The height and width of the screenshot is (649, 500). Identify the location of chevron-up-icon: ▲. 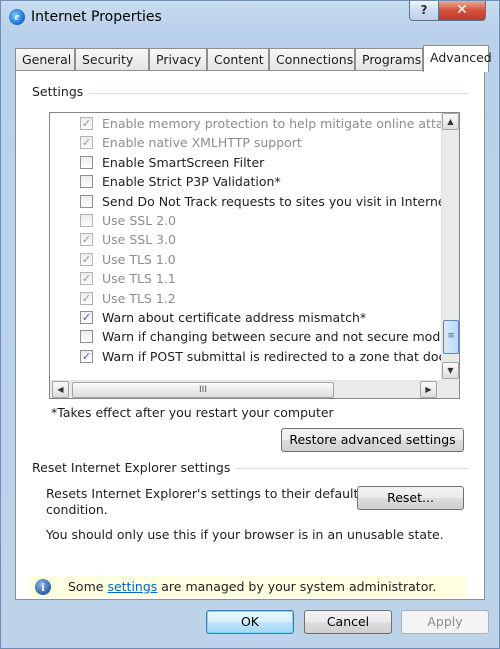
(450, 121).